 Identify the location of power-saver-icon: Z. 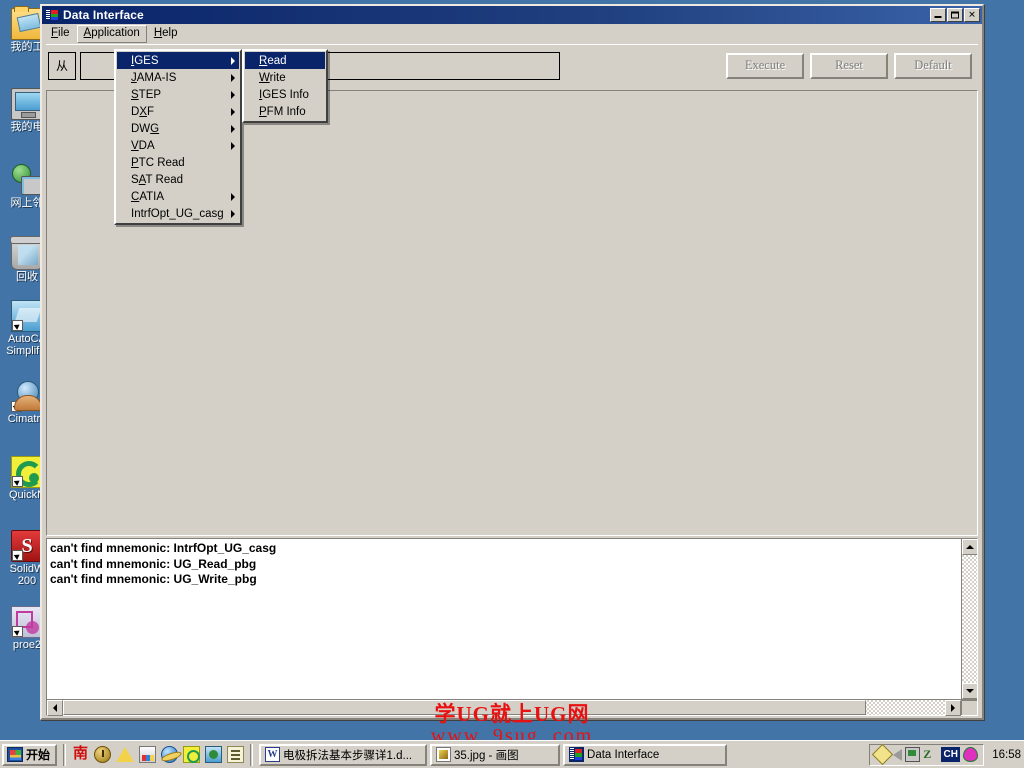
(930, 754).